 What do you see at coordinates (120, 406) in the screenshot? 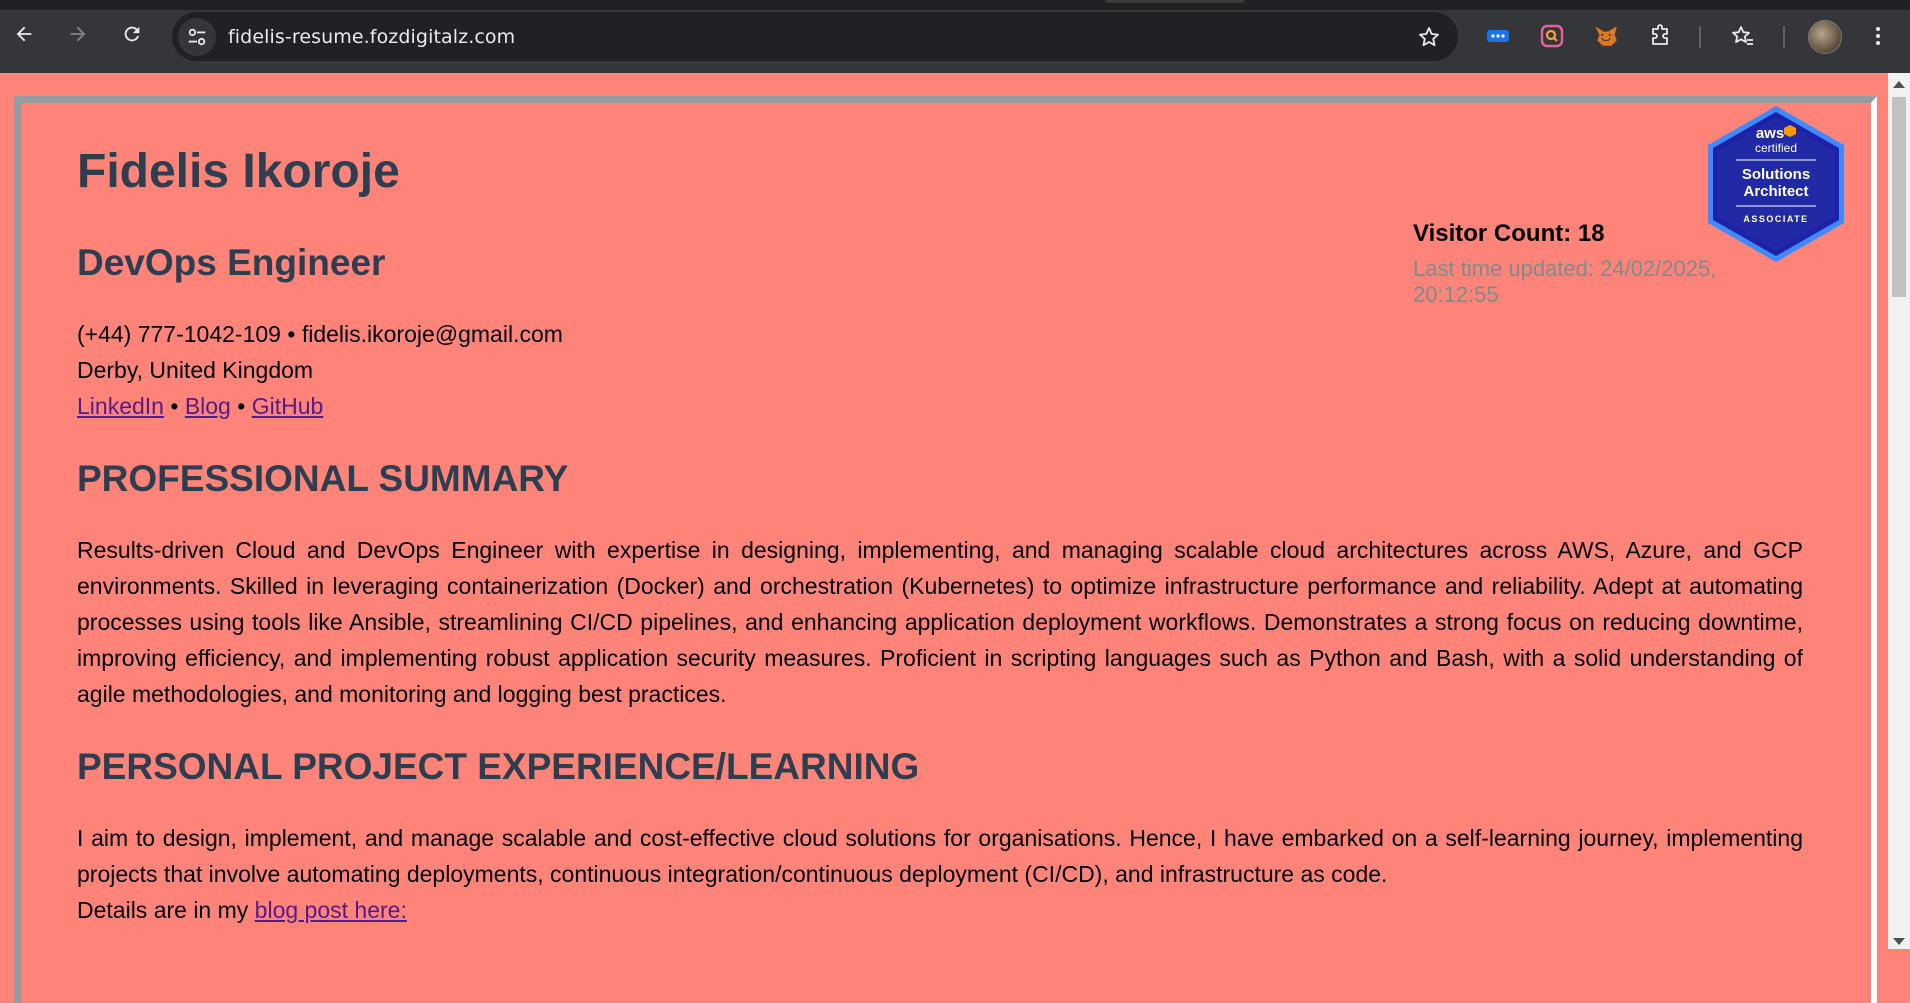
I see `linkedin-link: LinkedIn` at bounding box center [120, 406].